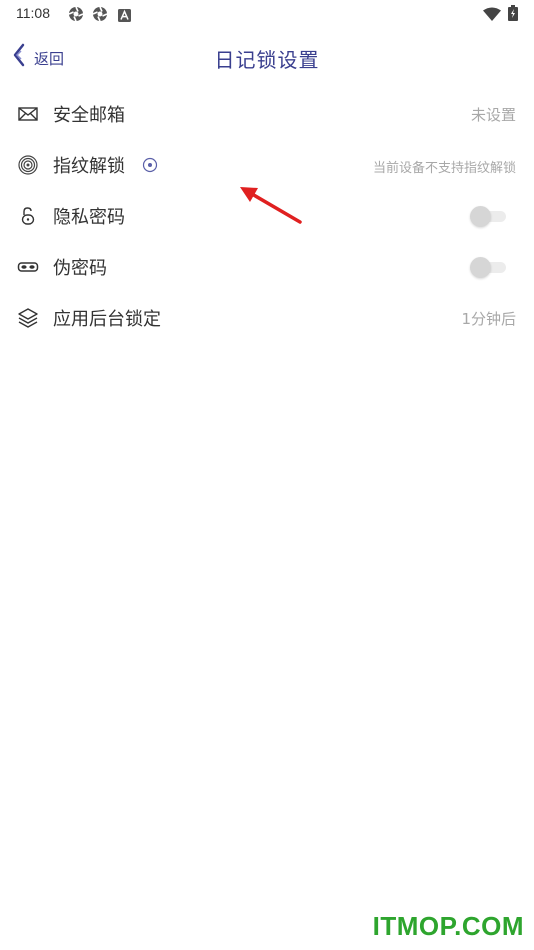  What do you see at coordinates (270, 207) in the screenshot?
I see `red-arrow-annotation` at bounding box center [270, 207].